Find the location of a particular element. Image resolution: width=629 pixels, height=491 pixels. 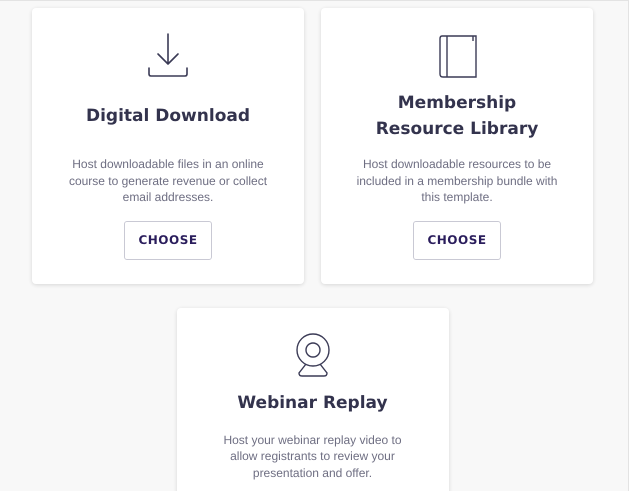

card-title: Membership Resource Library is located at coordinates (457, 116).